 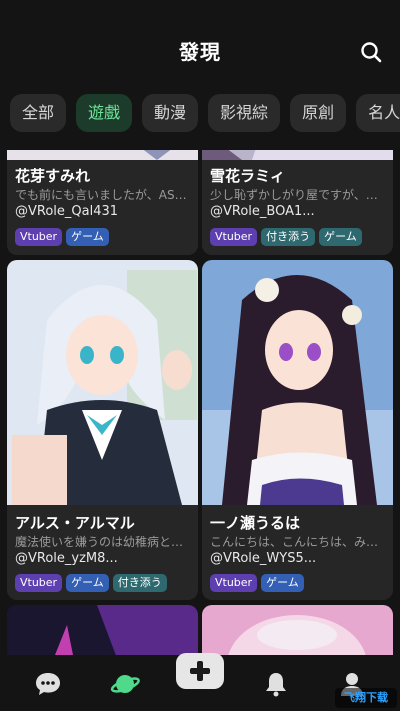 I want to click on search-icon, so click(x=371, y=52).